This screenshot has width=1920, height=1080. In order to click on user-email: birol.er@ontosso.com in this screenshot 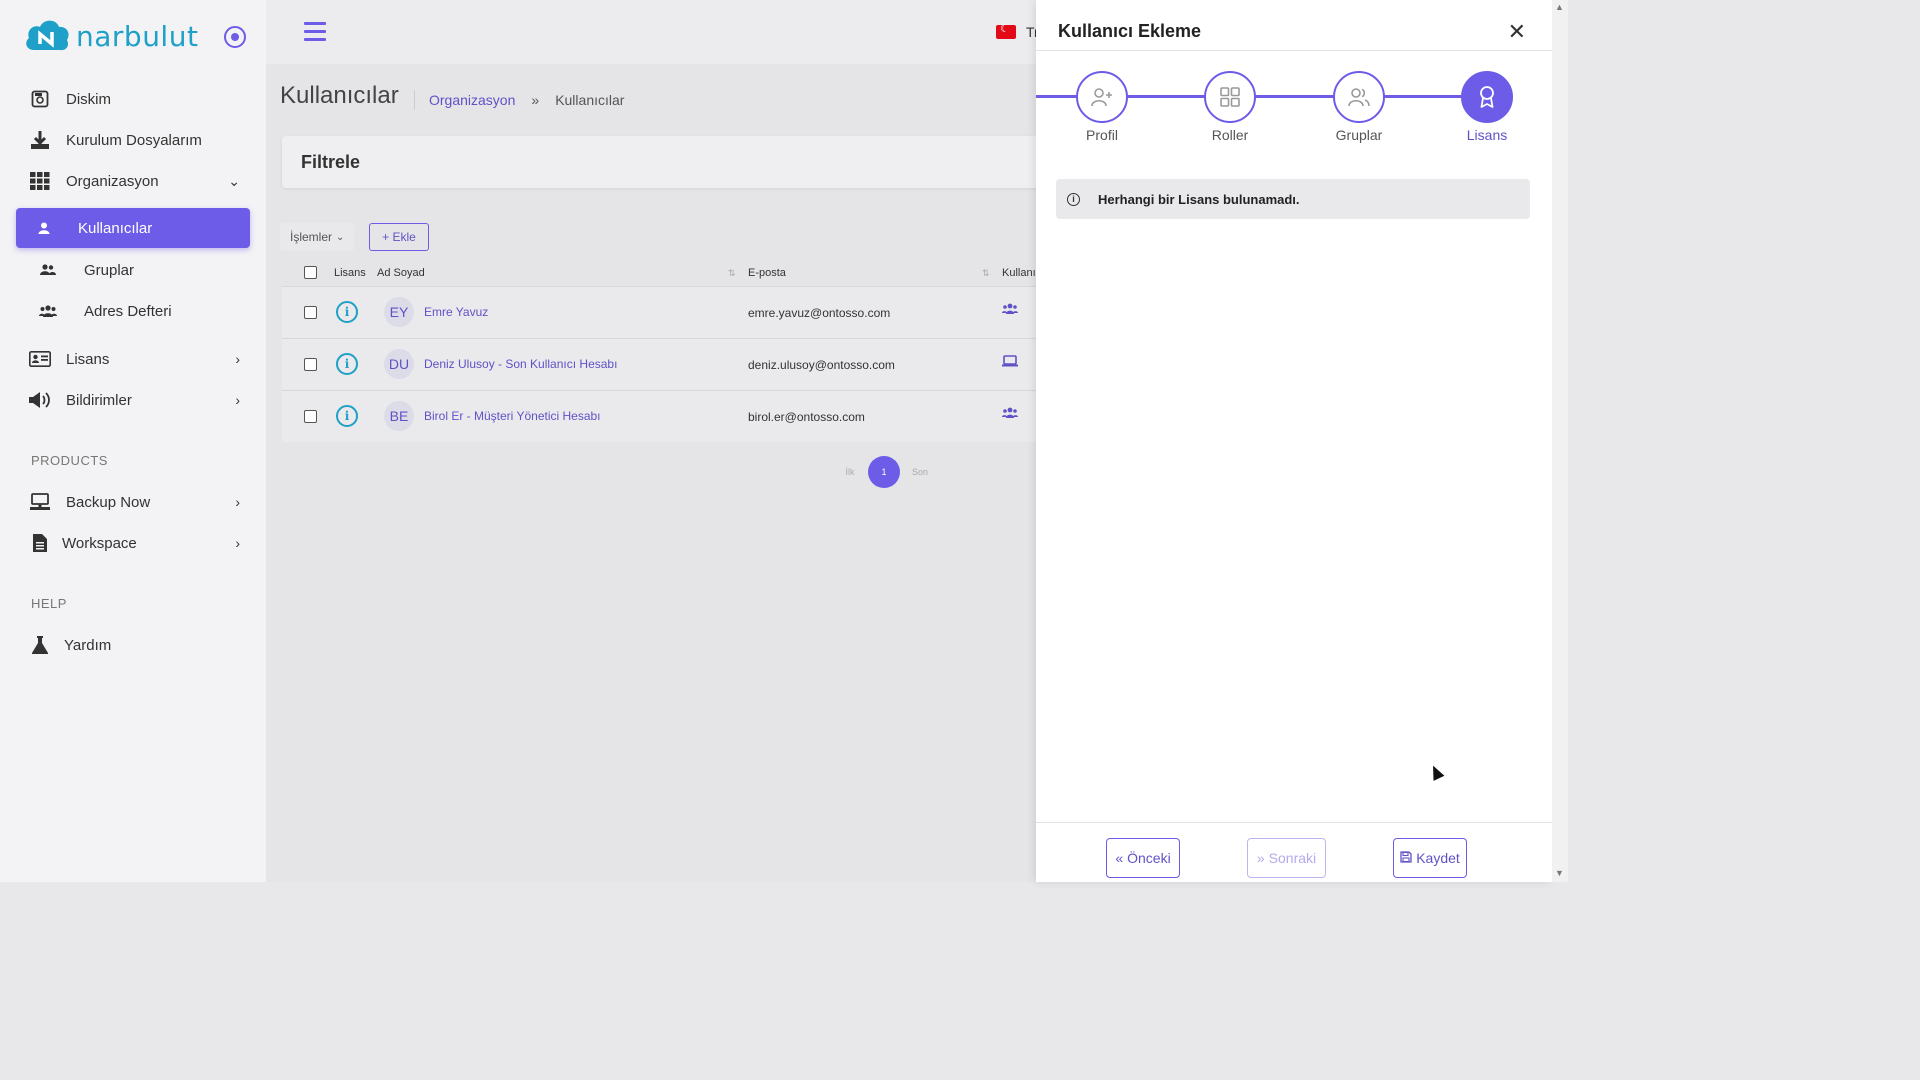, I will do `click(806, 417)`.